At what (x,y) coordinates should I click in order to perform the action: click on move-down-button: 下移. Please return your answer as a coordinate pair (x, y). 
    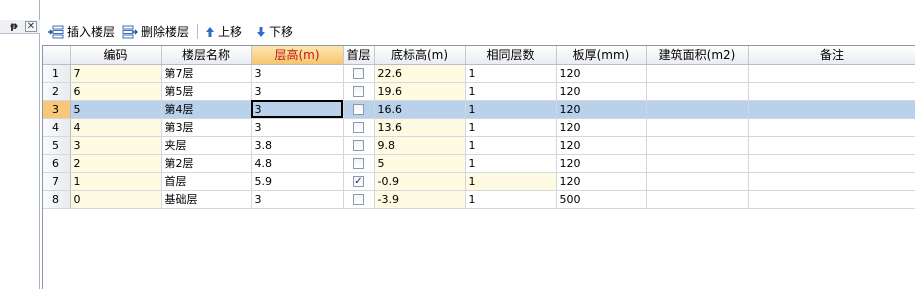
    Looking at the image, I should click on (274, 31).